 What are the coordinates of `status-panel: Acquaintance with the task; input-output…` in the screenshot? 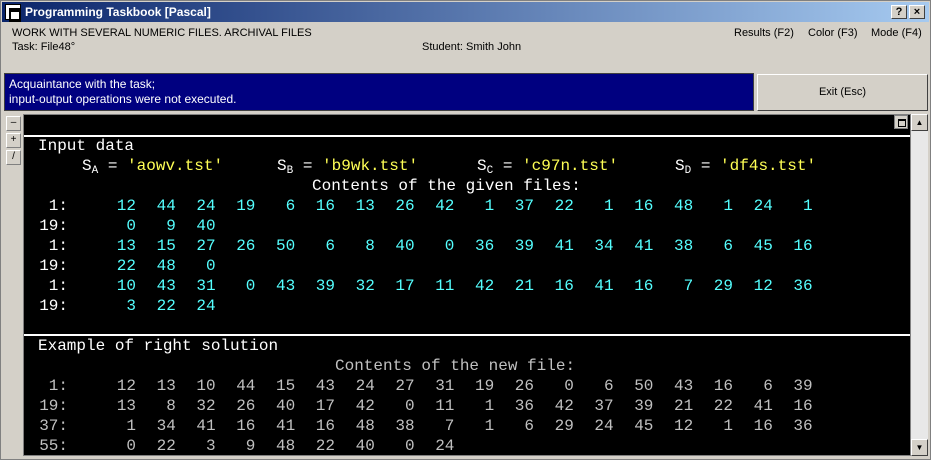 It's located at (379, 92).